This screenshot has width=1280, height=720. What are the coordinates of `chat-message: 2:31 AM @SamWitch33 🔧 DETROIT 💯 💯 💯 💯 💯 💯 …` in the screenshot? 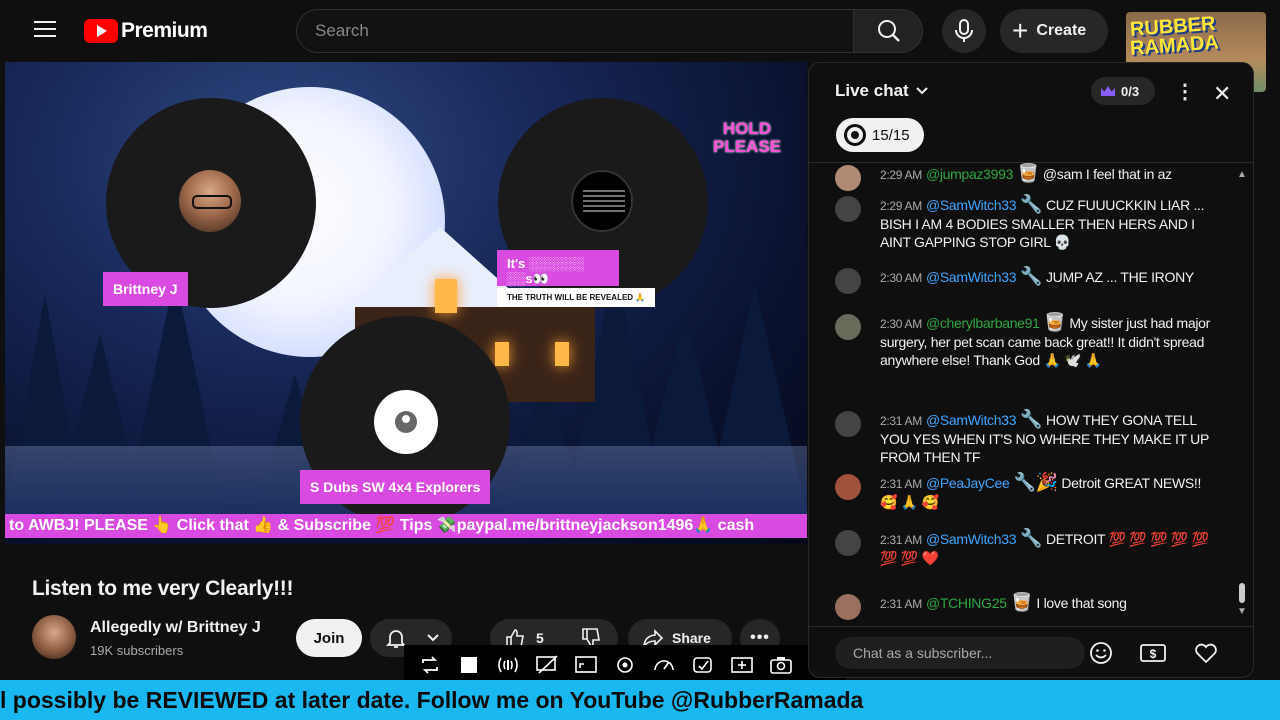 It's located at (1025, 548).